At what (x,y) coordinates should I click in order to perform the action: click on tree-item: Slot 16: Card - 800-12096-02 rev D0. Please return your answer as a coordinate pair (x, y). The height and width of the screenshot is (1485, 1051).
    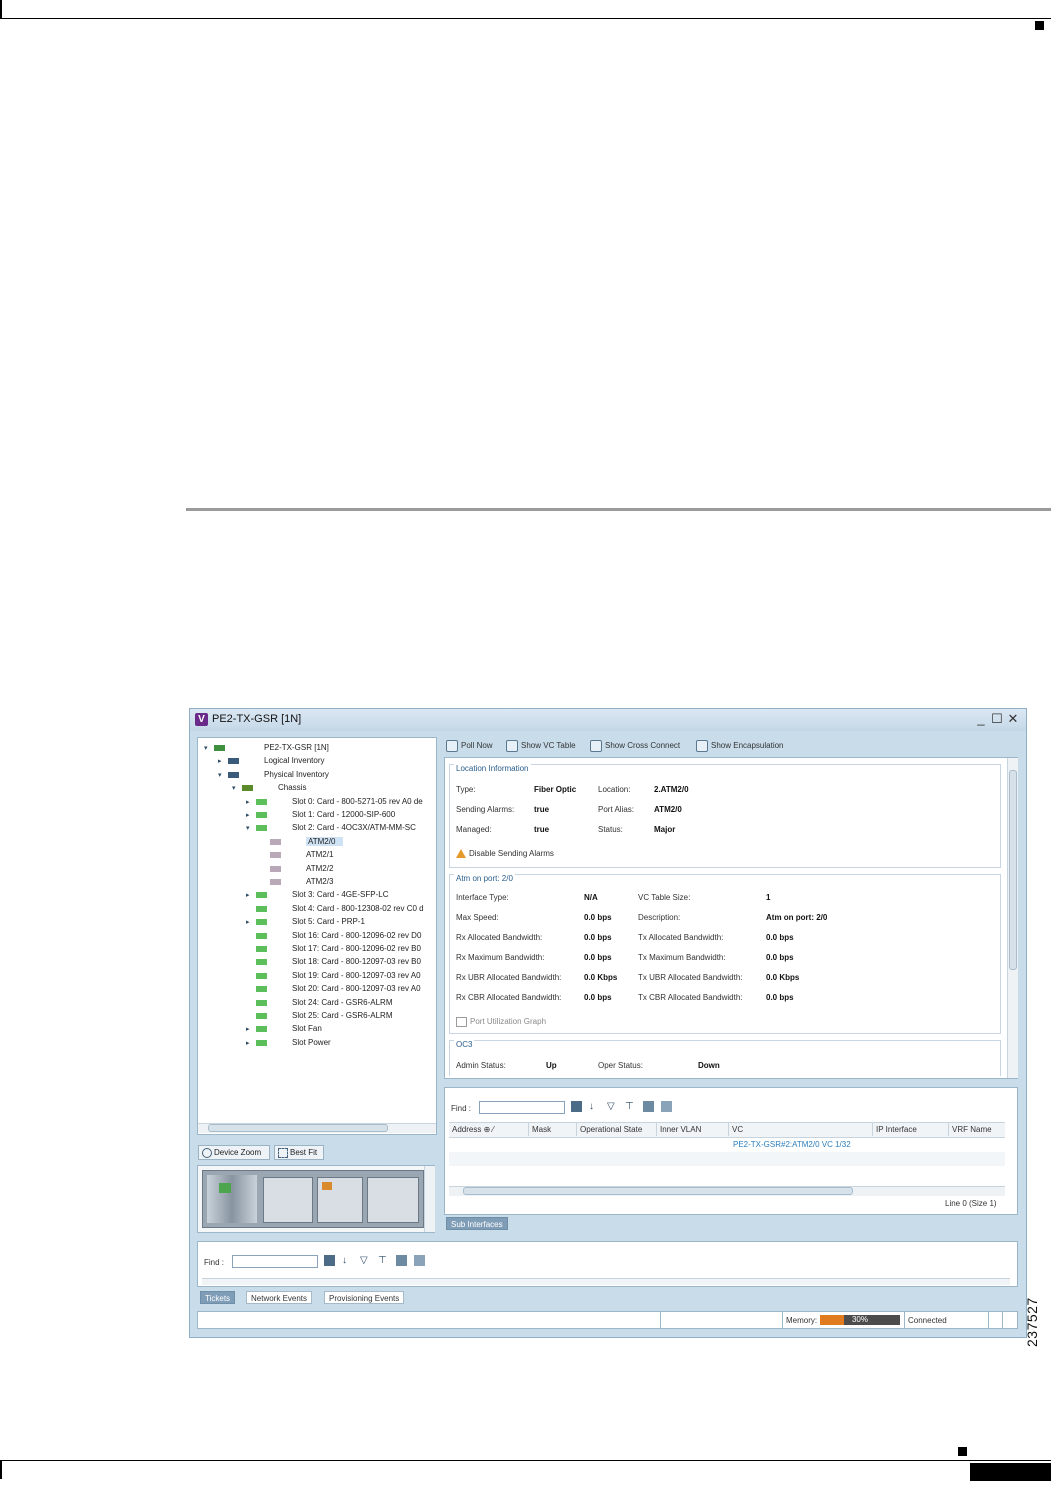
    Looking at the image, I should click on (317, 936).